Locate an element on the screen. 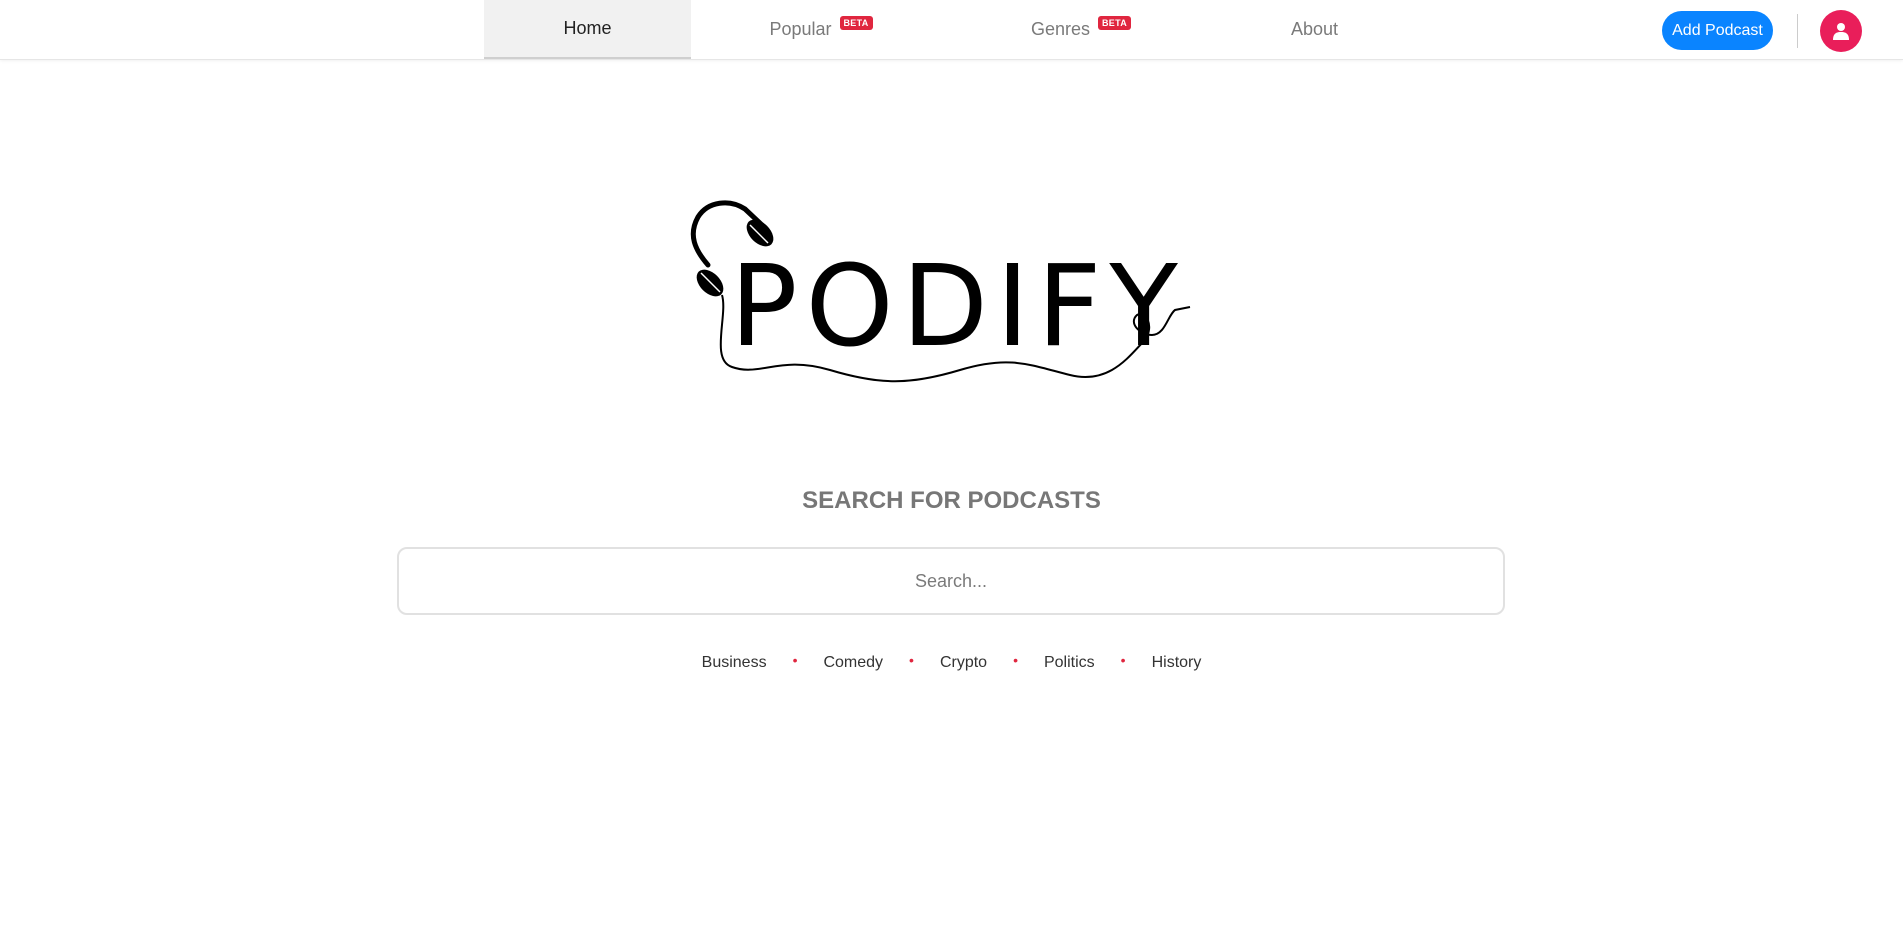 Image resolution: width=1903 pixels, height=944 pixels. genre-link-history: History is located at coordinates (1177, 663).